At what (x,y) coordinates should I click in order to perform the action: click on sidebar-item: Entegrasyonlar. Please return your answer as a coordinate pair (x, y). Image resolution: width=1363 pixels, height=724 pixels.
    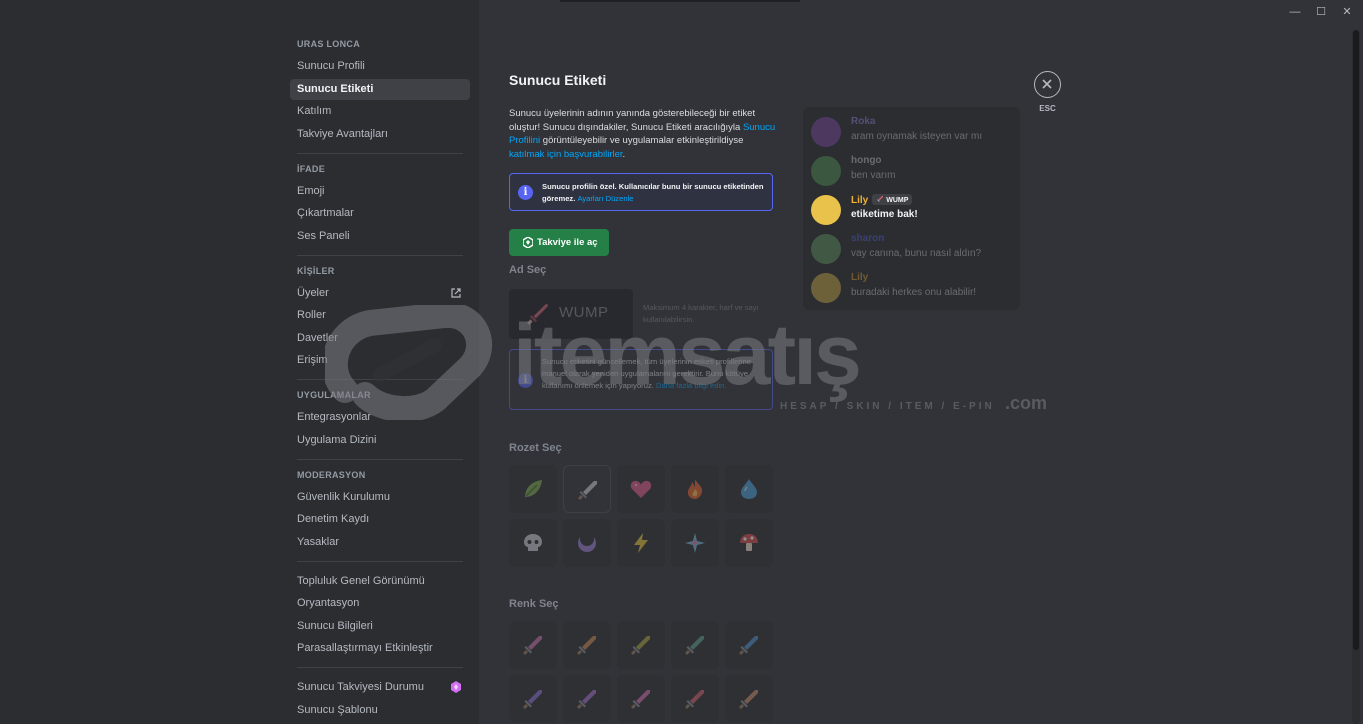
    Looking at the image, I should click on (380, 417).